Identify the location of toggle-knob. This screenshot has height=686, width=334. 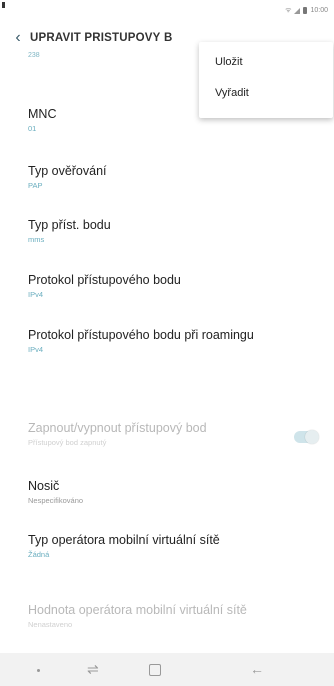
(312, 437).